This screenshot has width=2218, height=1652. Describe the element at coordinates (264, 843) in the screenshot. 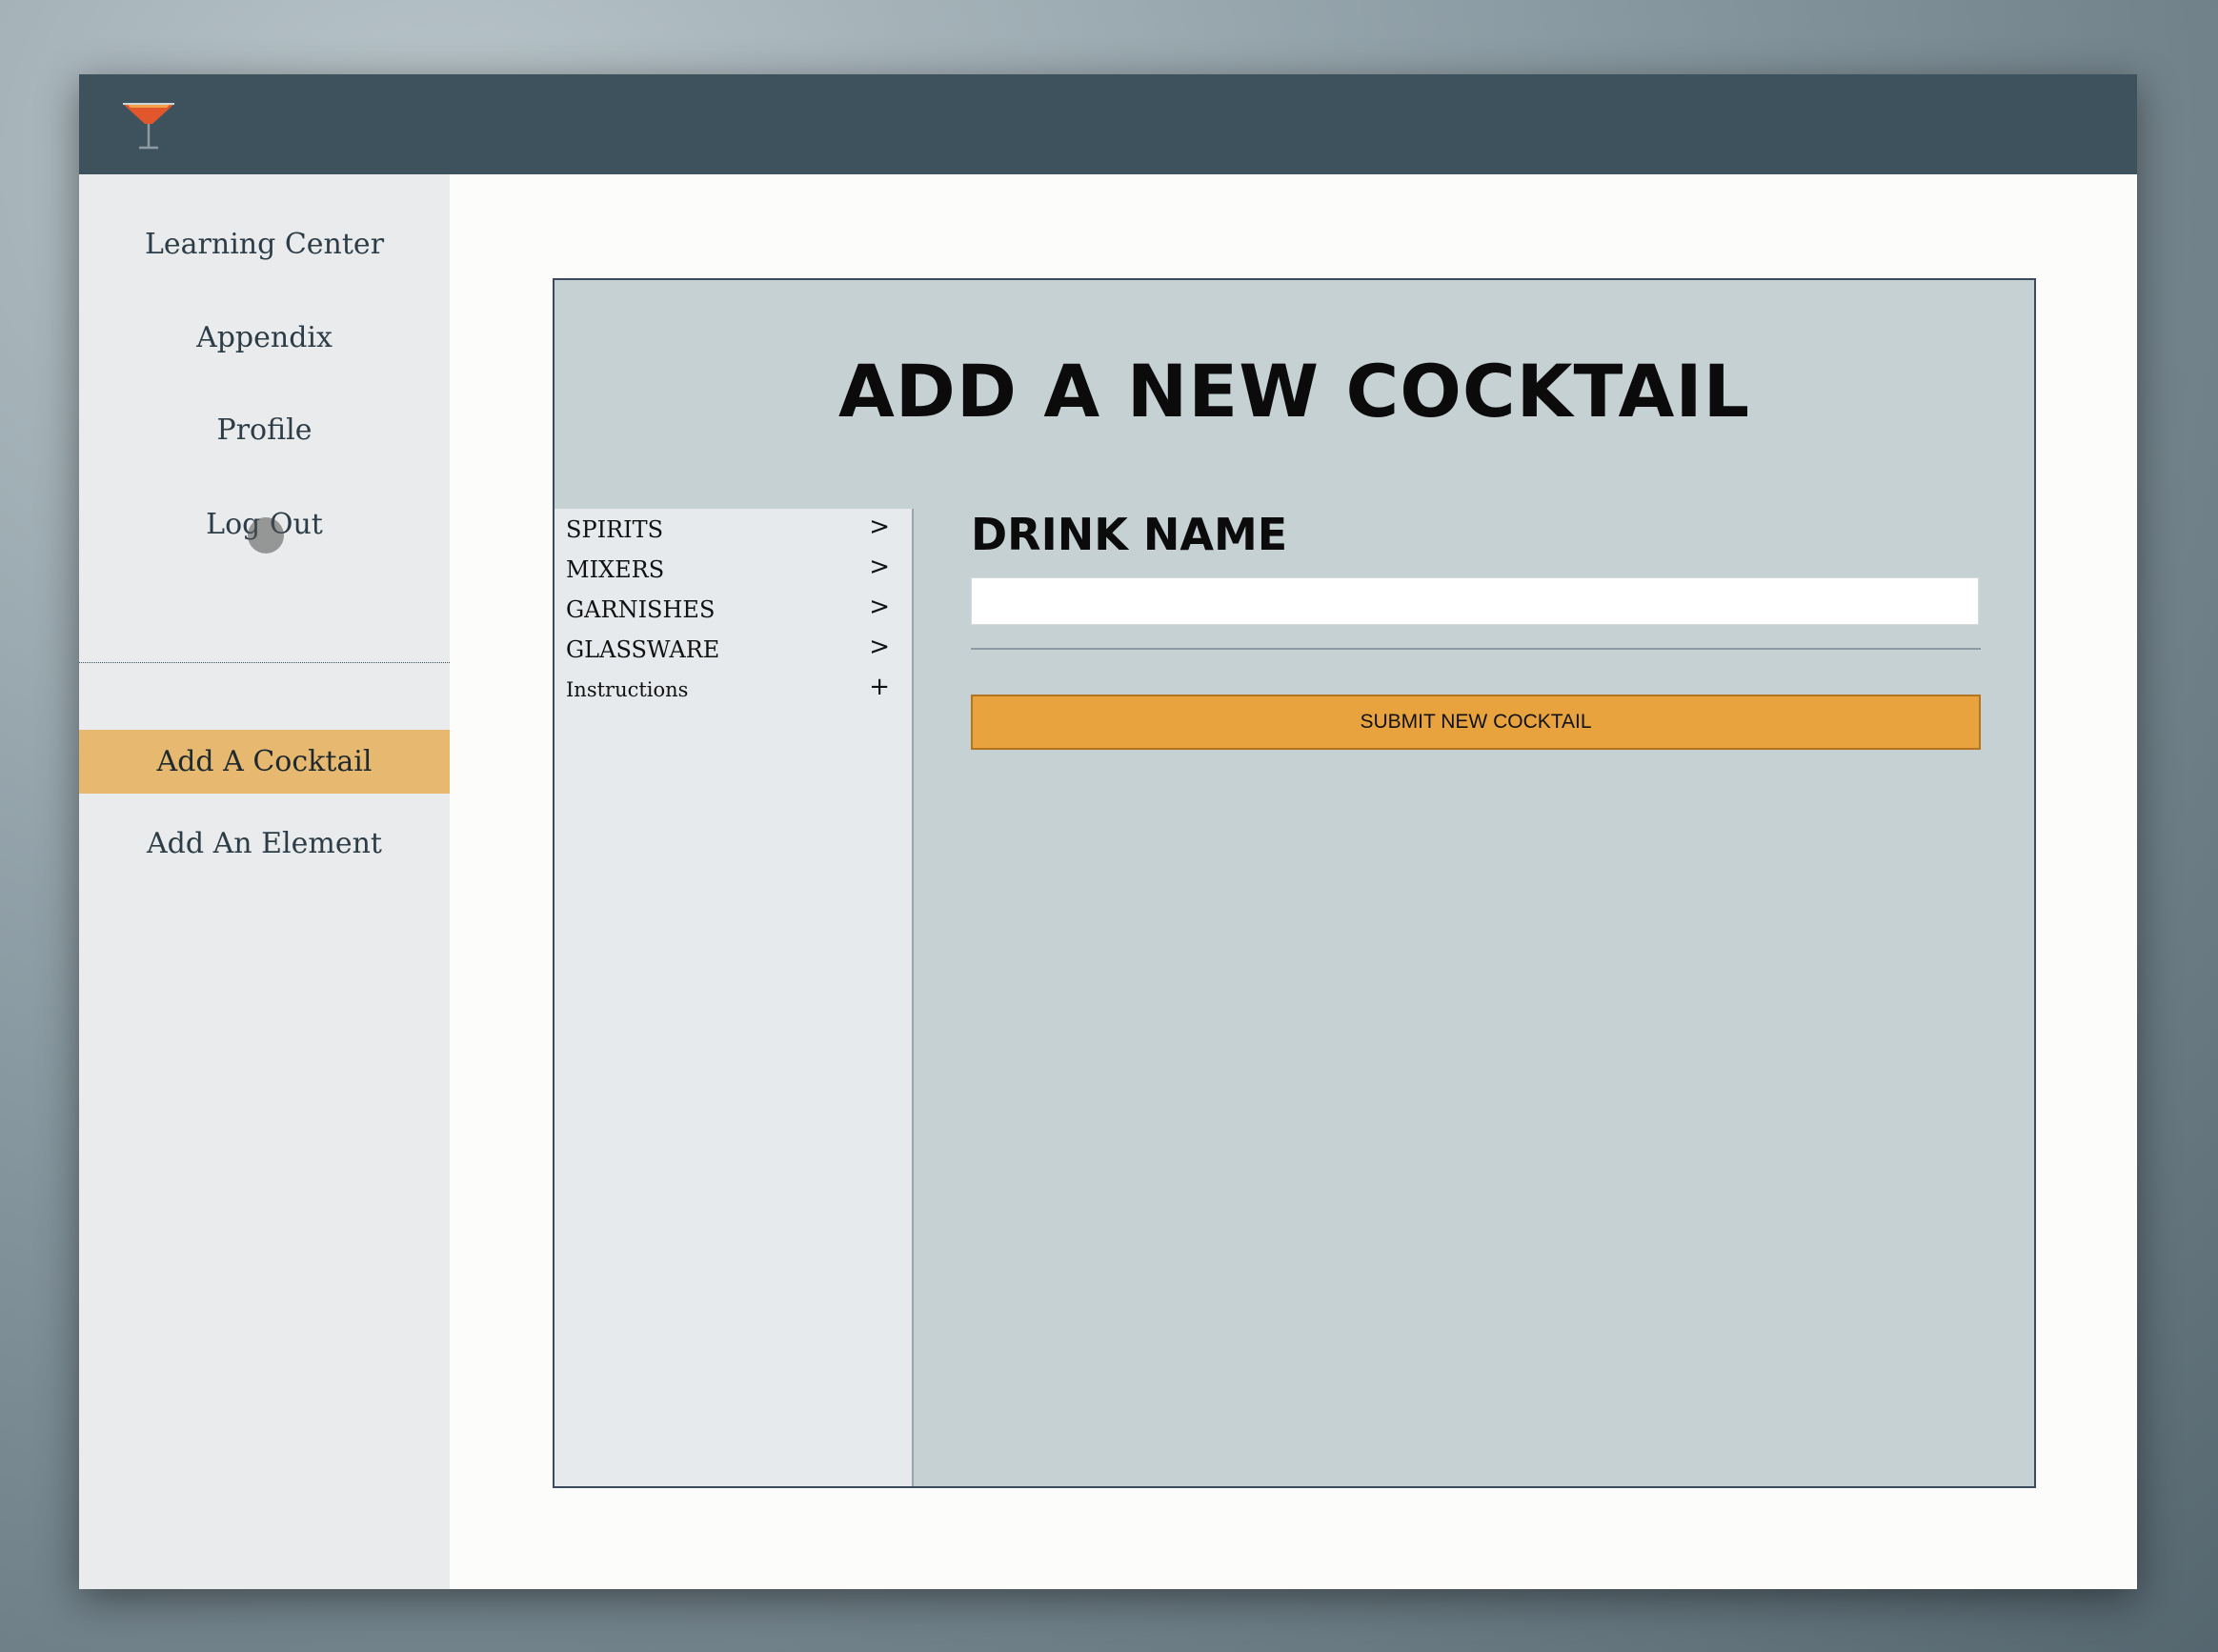

I see `nav-add-an-element: Add An Element` at that location.